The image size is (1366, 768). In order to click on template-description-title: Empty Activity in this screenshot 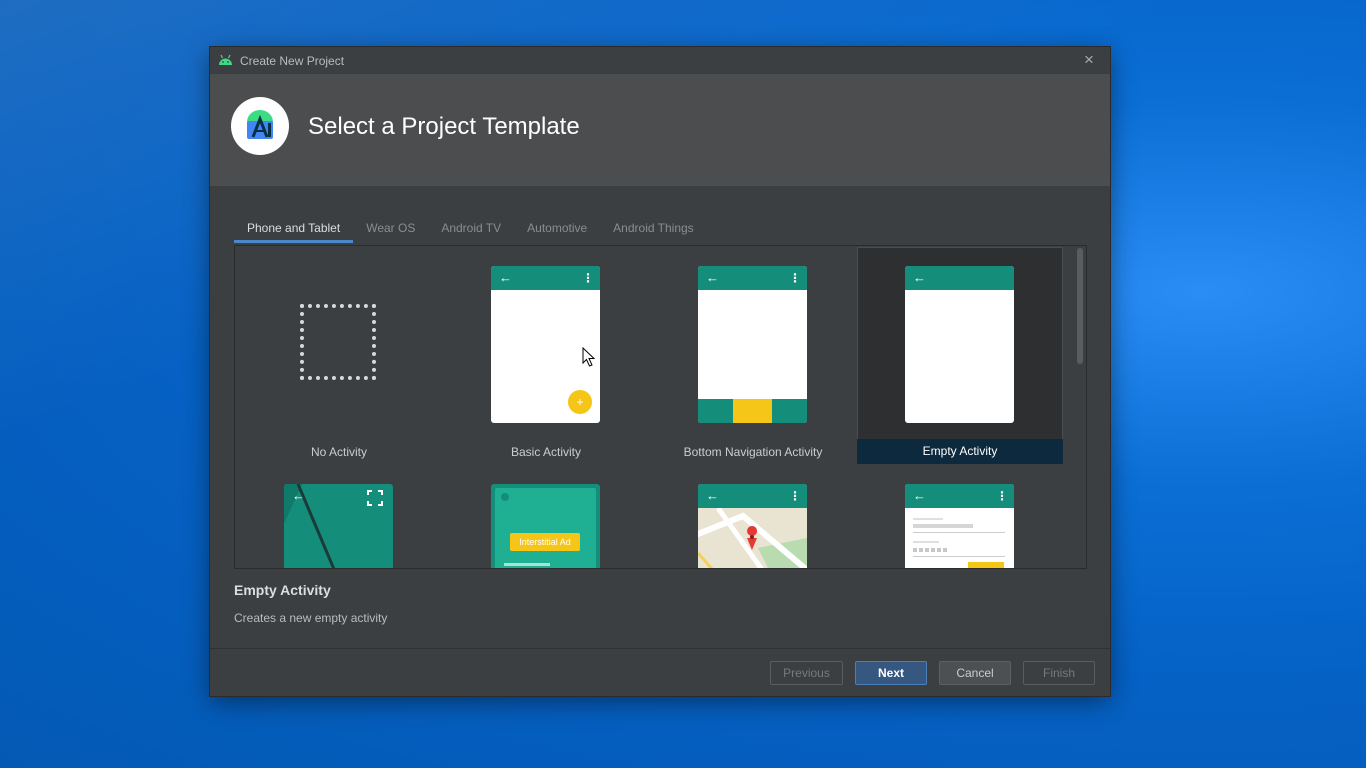, I will do `click(282, 590)`.